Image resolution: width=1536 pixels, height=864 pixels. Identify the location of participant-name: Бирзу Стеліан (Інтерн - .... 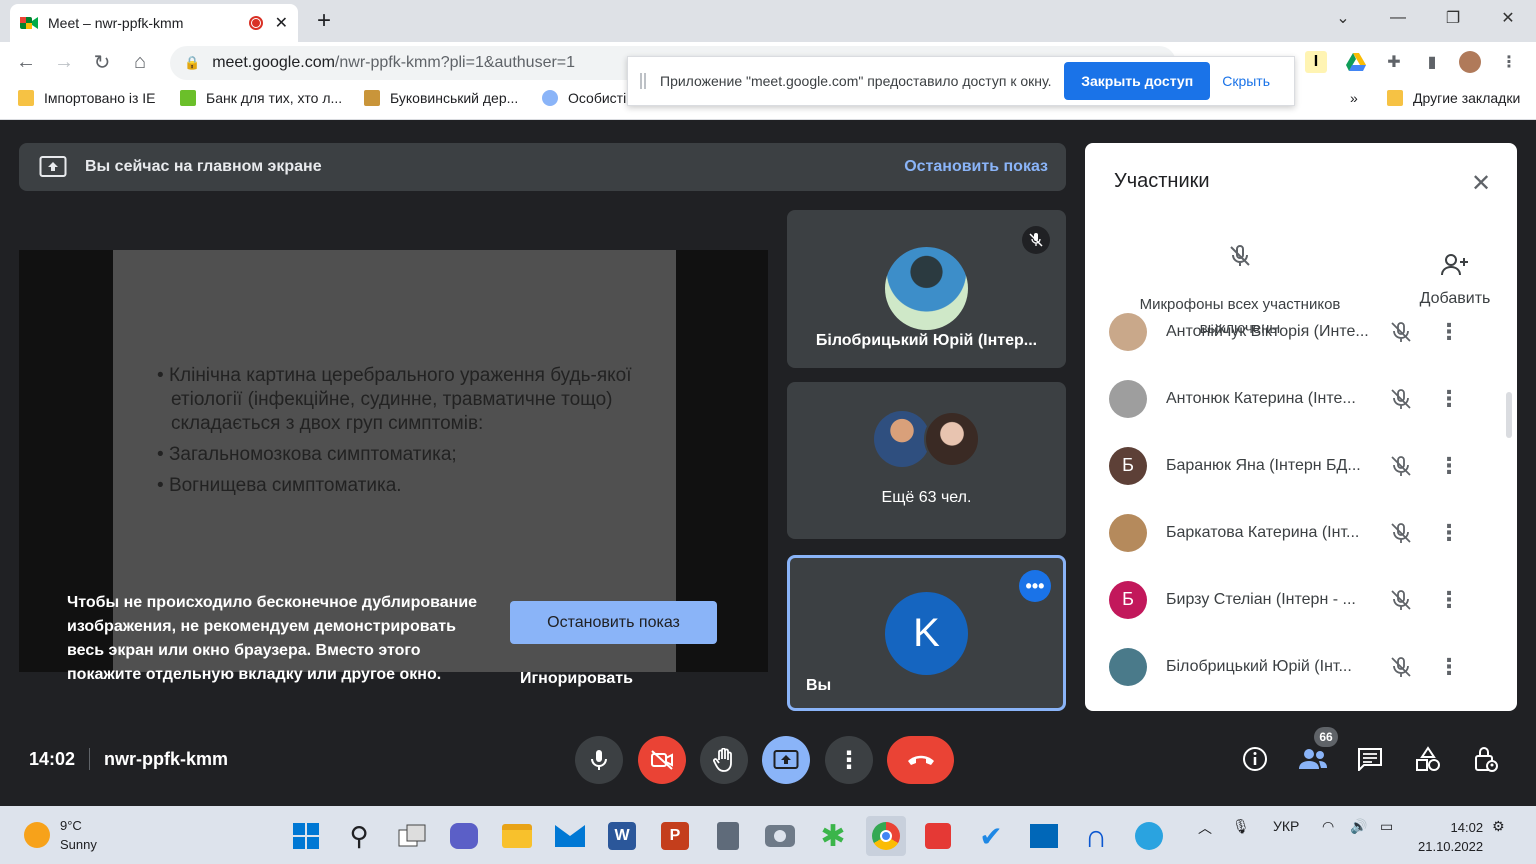
(1261, 599).